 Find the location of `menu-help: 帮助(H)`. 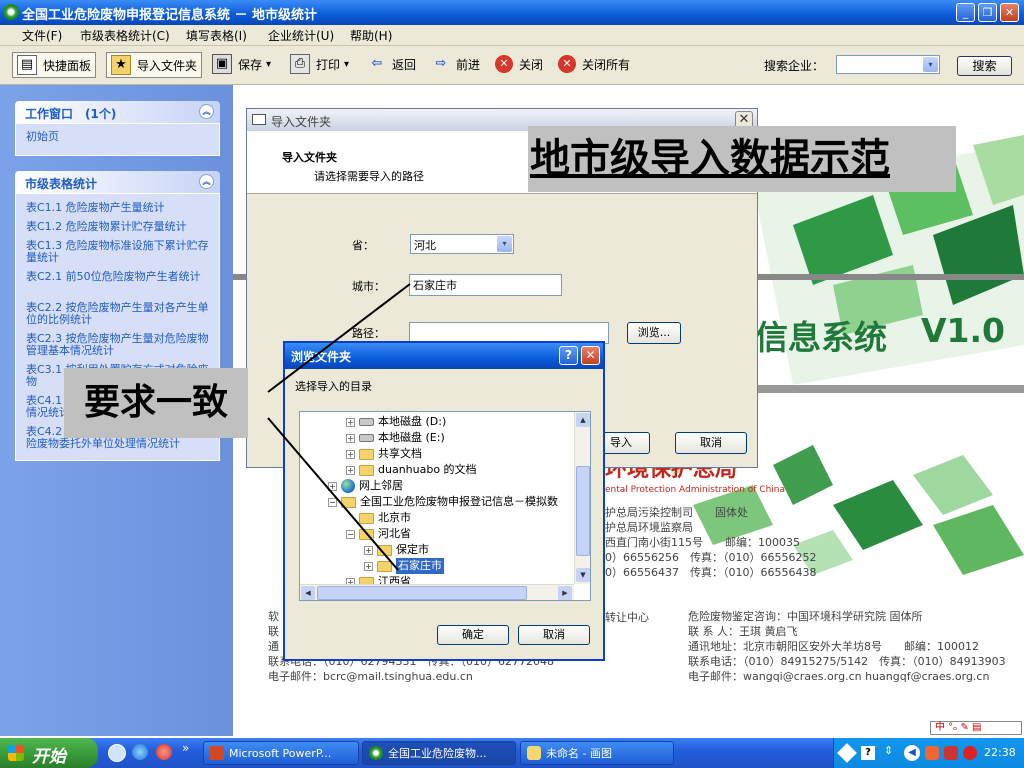

menu-help: 帮助(H) is located at coordinates (371, 35).